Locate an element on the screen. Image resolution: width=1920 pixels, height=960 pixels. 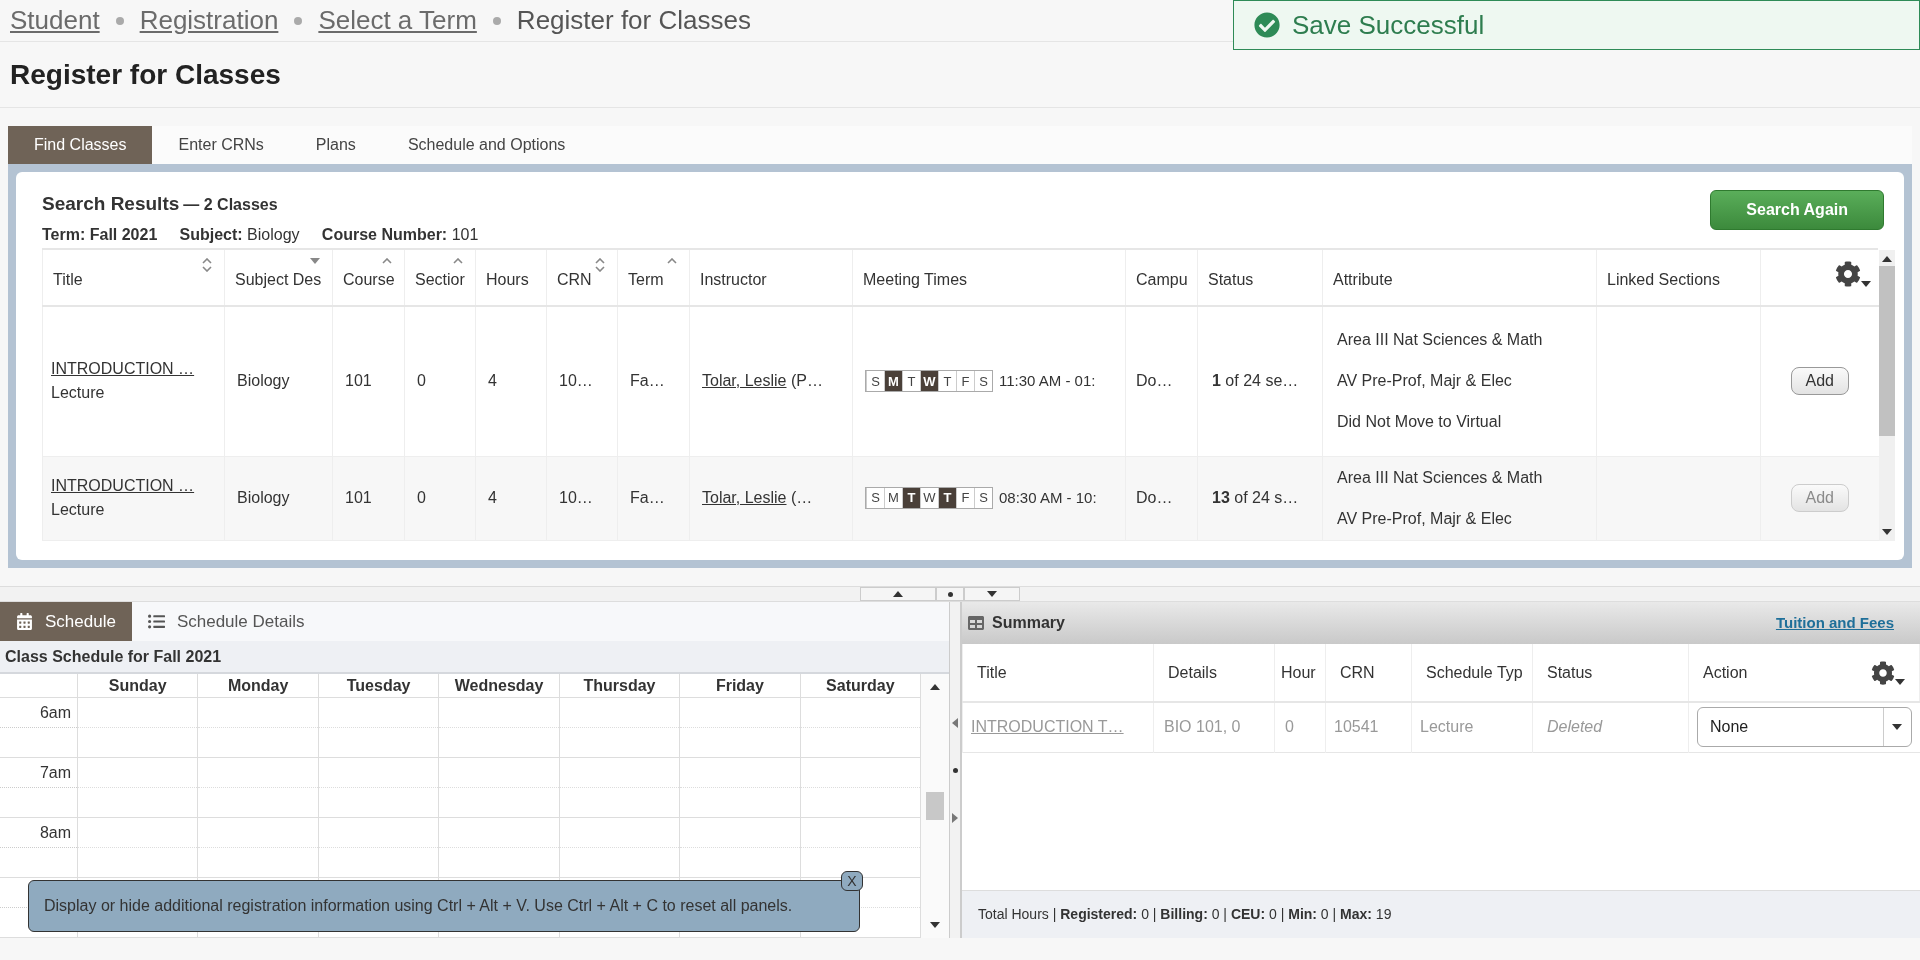
column-header: Action is located at coordinates (1804, 673).